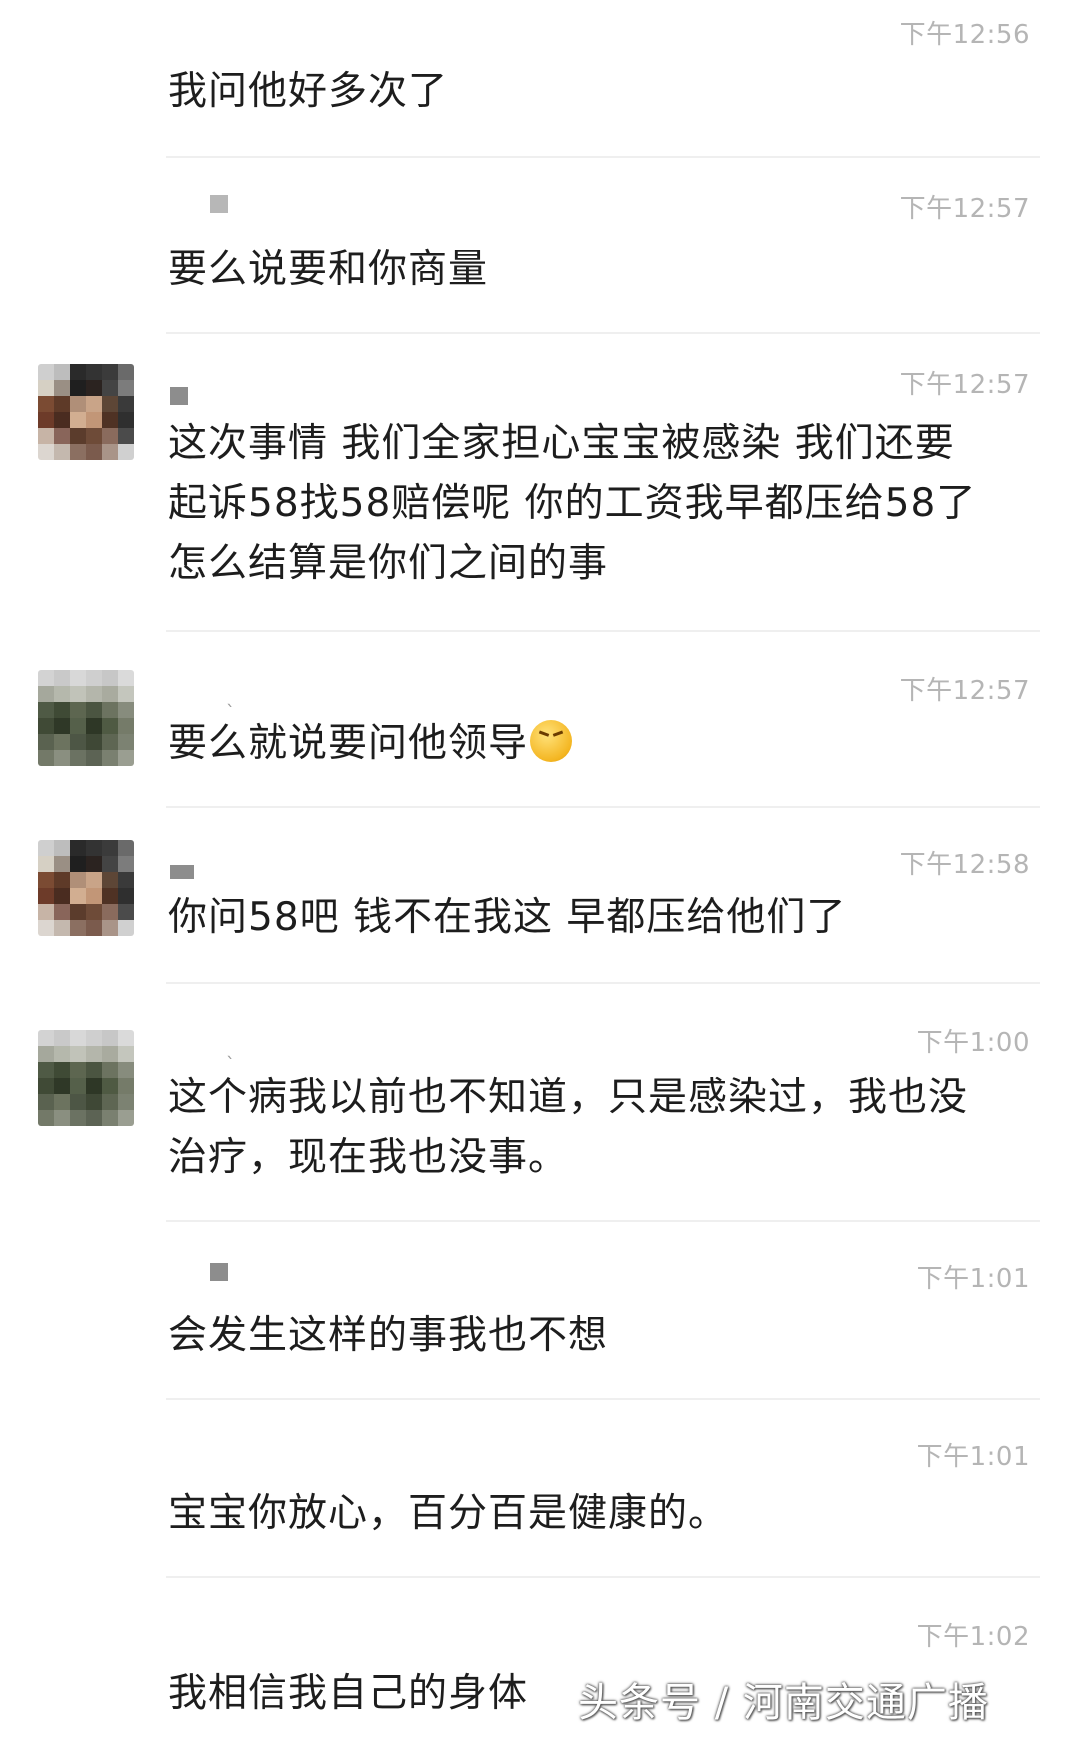 This screenshot has width=1080, height=1750. I want to click on chat-message: ˎ 下午12:57 要么就说要问他领导, so click(540, 720).